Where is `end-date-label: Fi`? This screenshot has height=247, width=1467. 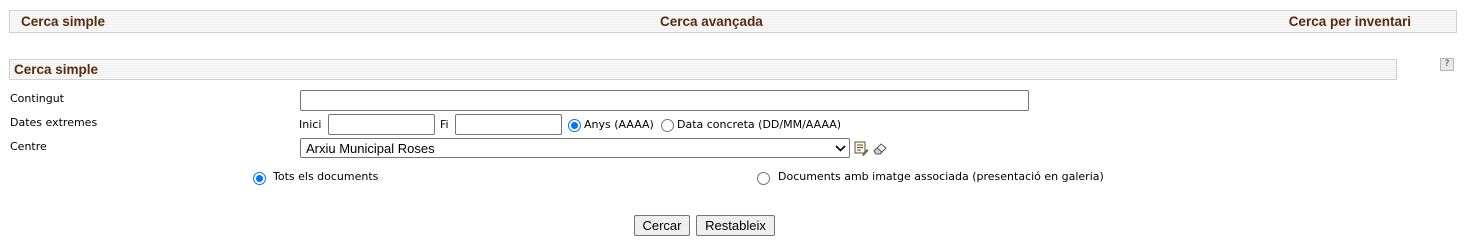 end-date-label: Fi is located at coordinates (444, 124).